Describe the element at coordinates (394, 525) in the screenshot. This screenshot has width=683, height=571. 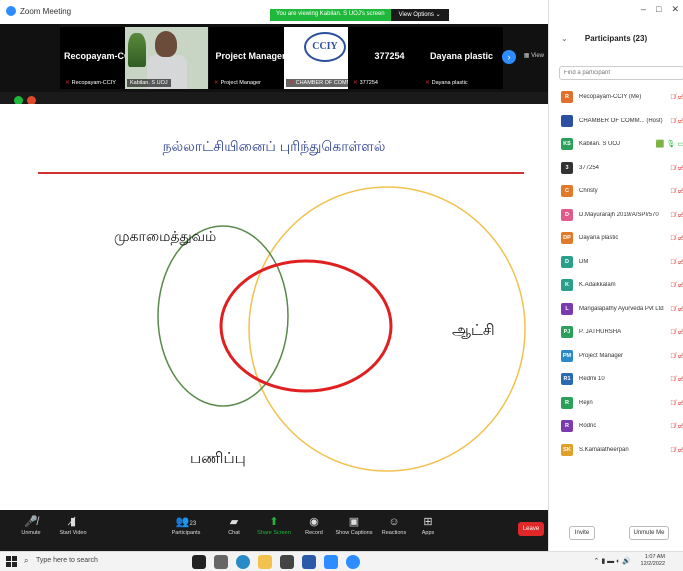
I see `reactions-button: ☺ Reactions` at that location.